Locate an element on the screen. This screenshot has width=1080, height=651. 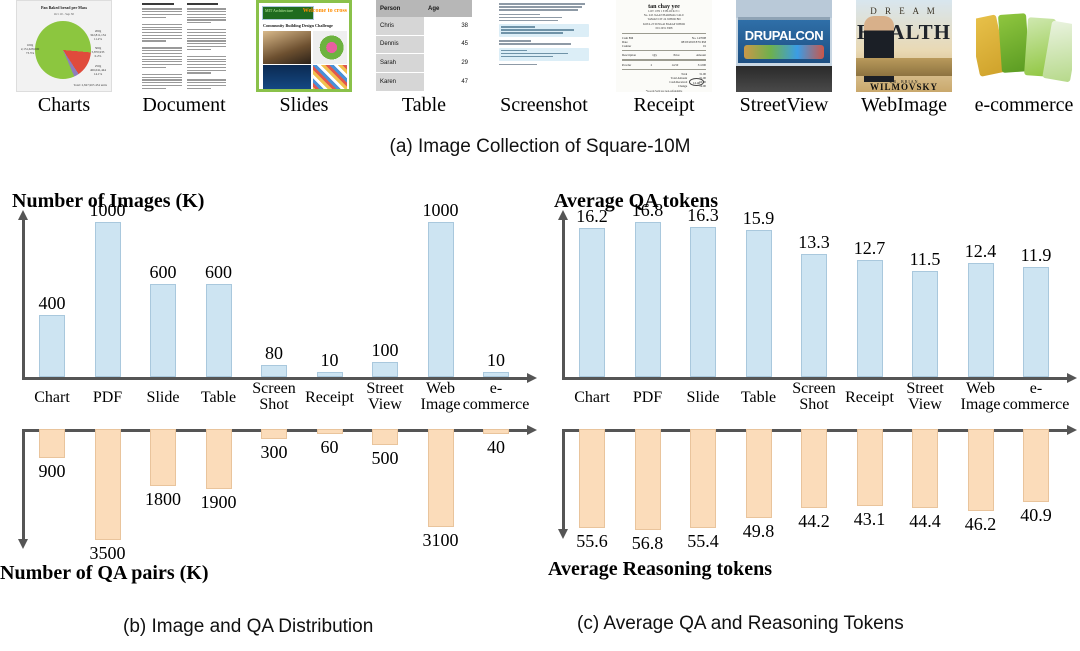
thumbnail-label: Screenshot is located at coordinates (544, 105).